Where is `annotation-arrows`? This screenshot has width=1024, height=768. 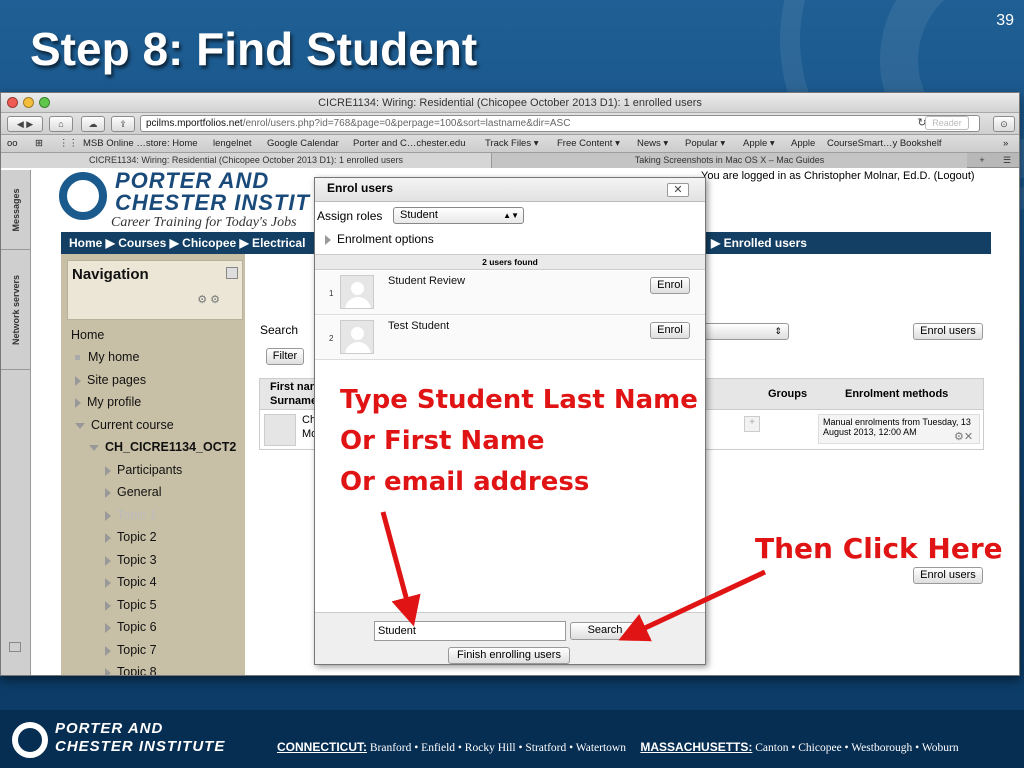
annotation-arrows is located at coordinates (573, 576).